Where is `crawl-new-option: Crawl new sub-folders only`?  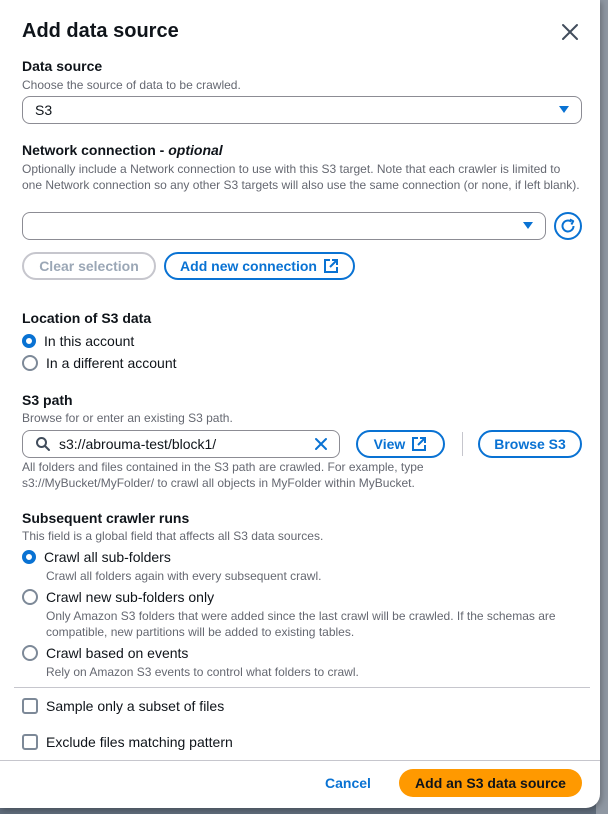
crawl-new-option: Crawl new sub-folders only is located at coordinates (118, 597).